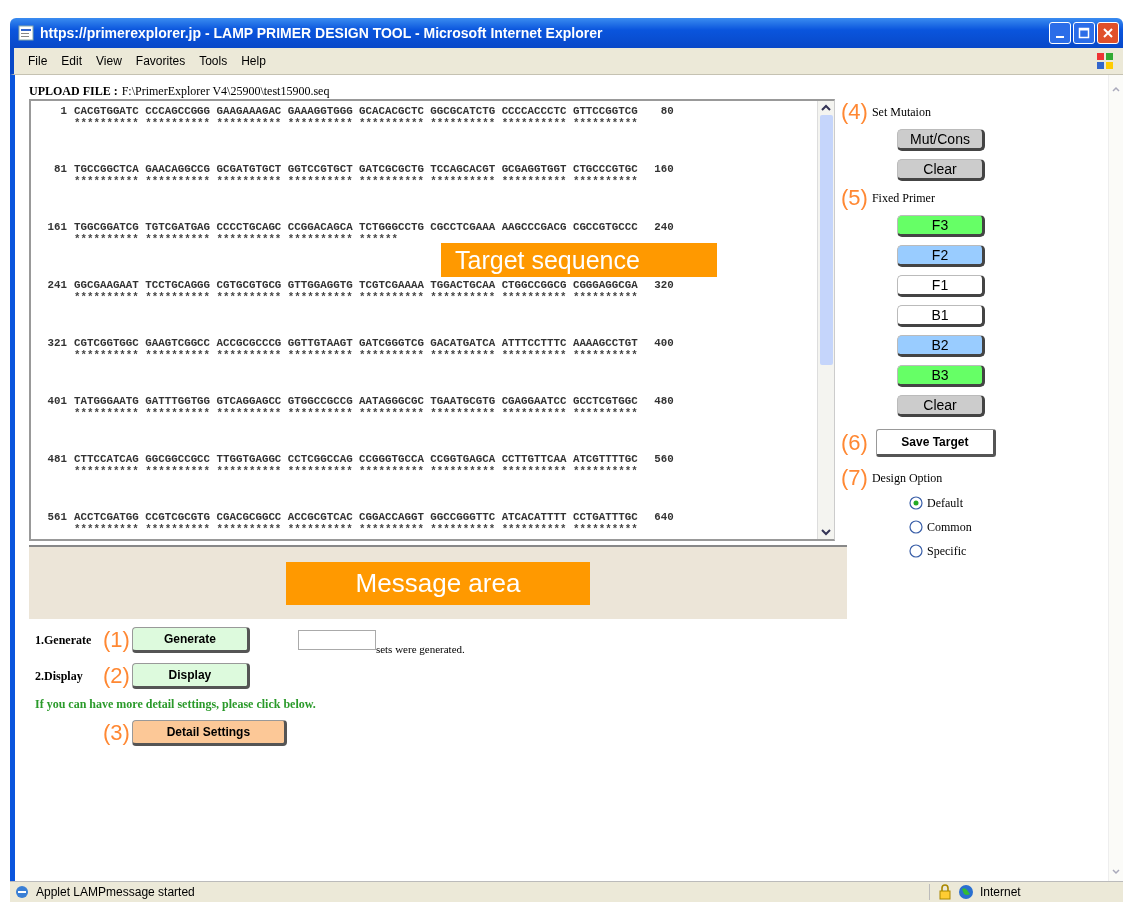 This screenshot has width=1123, height=902. Describe the element at coordinates (356, 517) in the screenshot. I see `sequence-text: ACCTCGATGG CCGTCGCGTG CGACGCGGCC ACCGCGTCAC CGGACCAGGT GGCCGGGTTC ATCACATTTT CCTGATTTGC` at that location.